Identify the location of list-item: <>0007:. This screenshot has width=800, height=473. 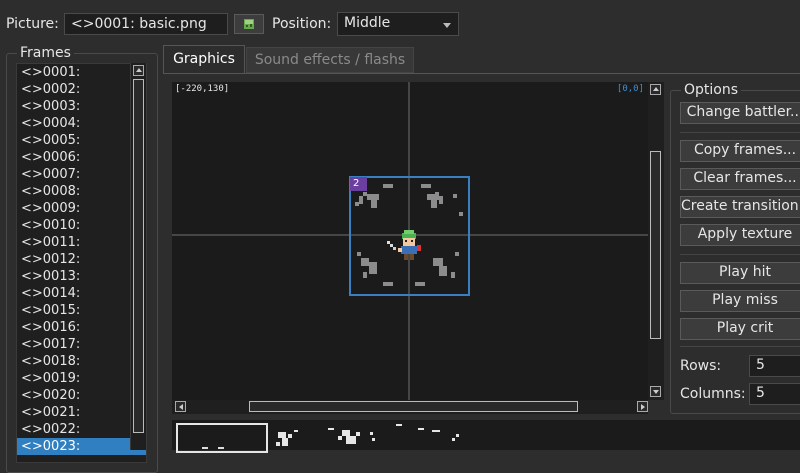
(81, 174).